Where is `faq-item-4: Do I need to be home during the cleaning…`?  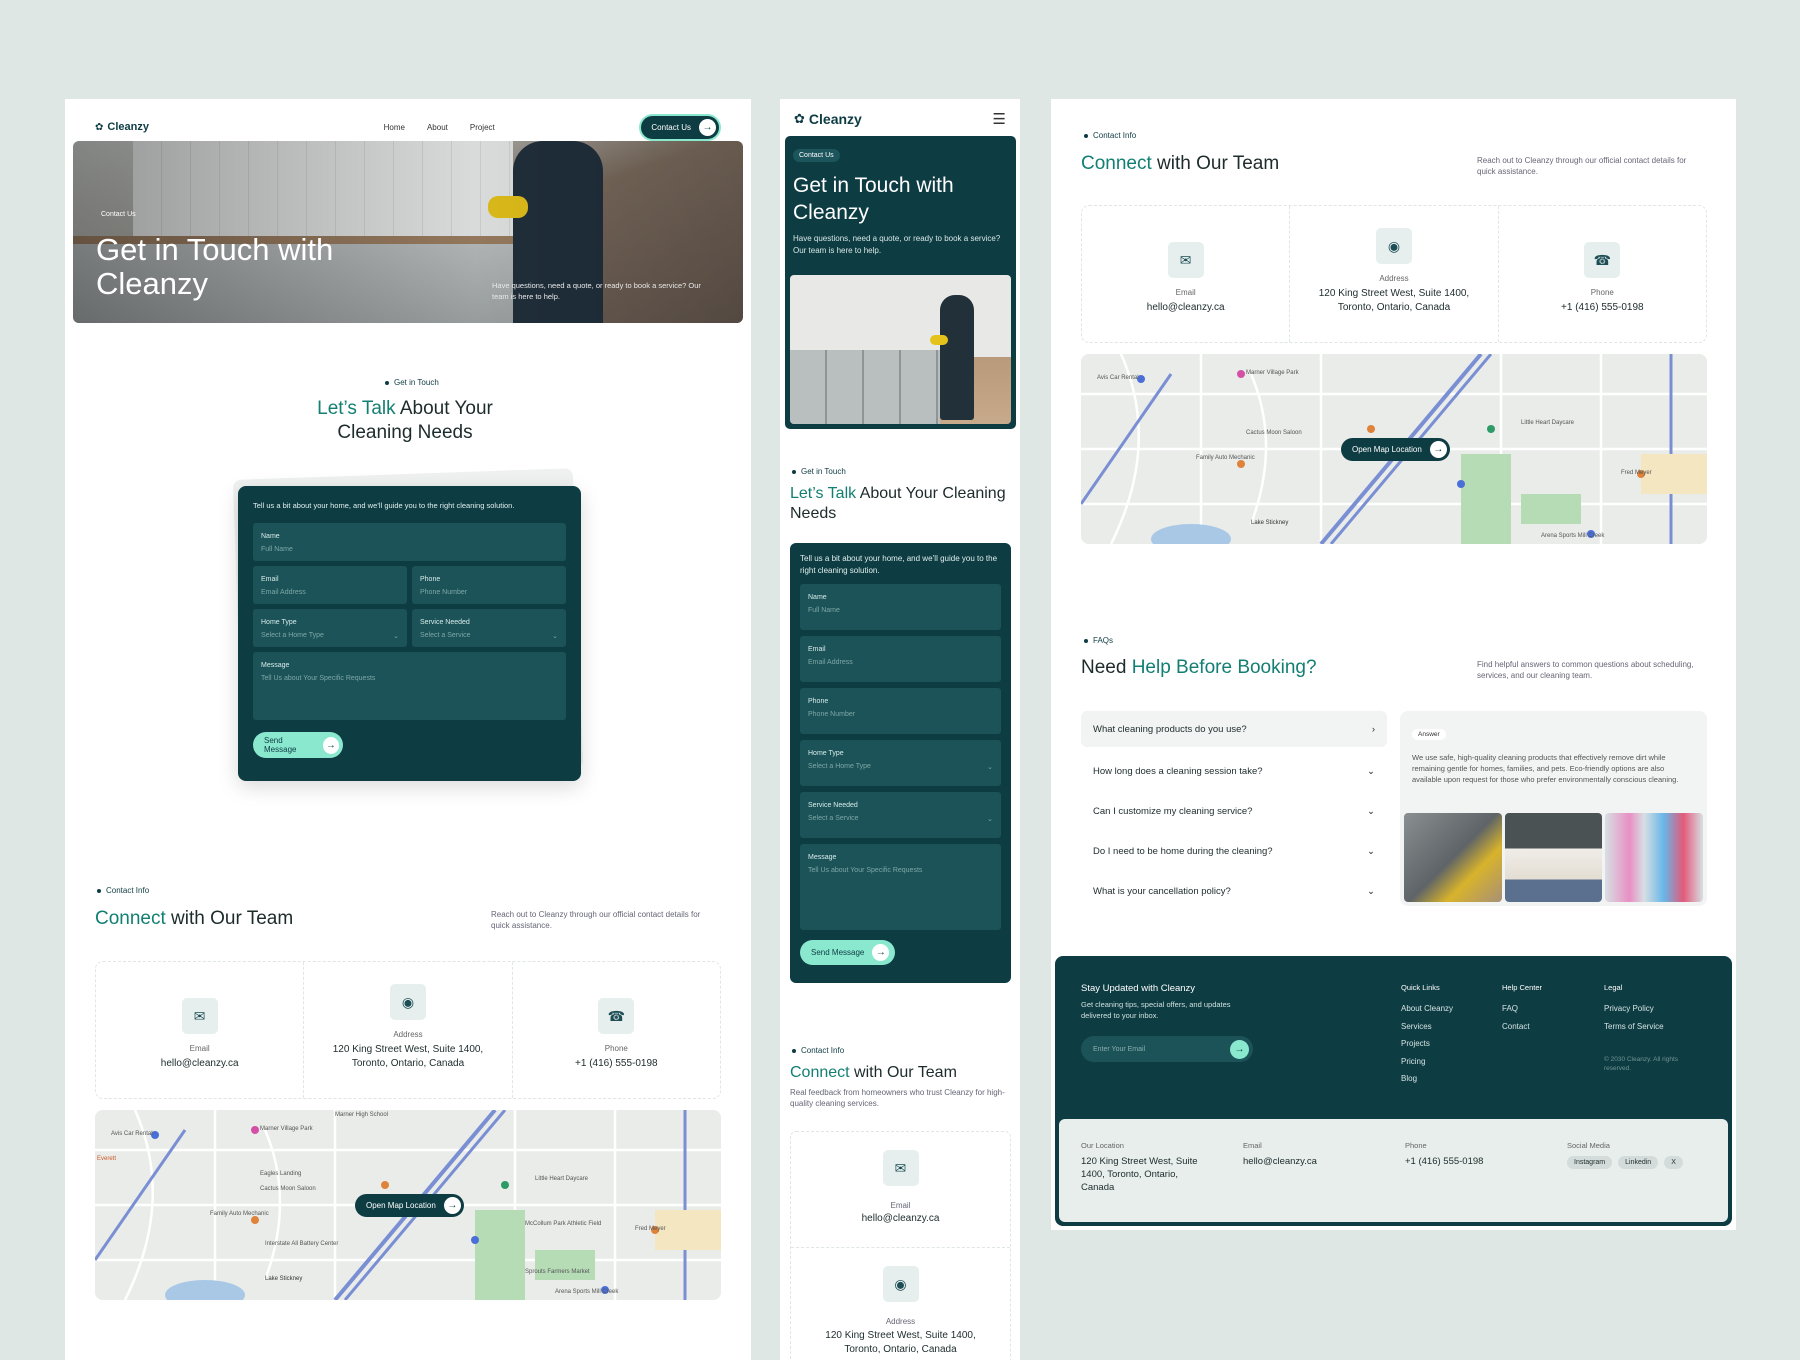 faq-item-4: Do I need to be home during the cleaning… is located at coordinates (1234, 851).